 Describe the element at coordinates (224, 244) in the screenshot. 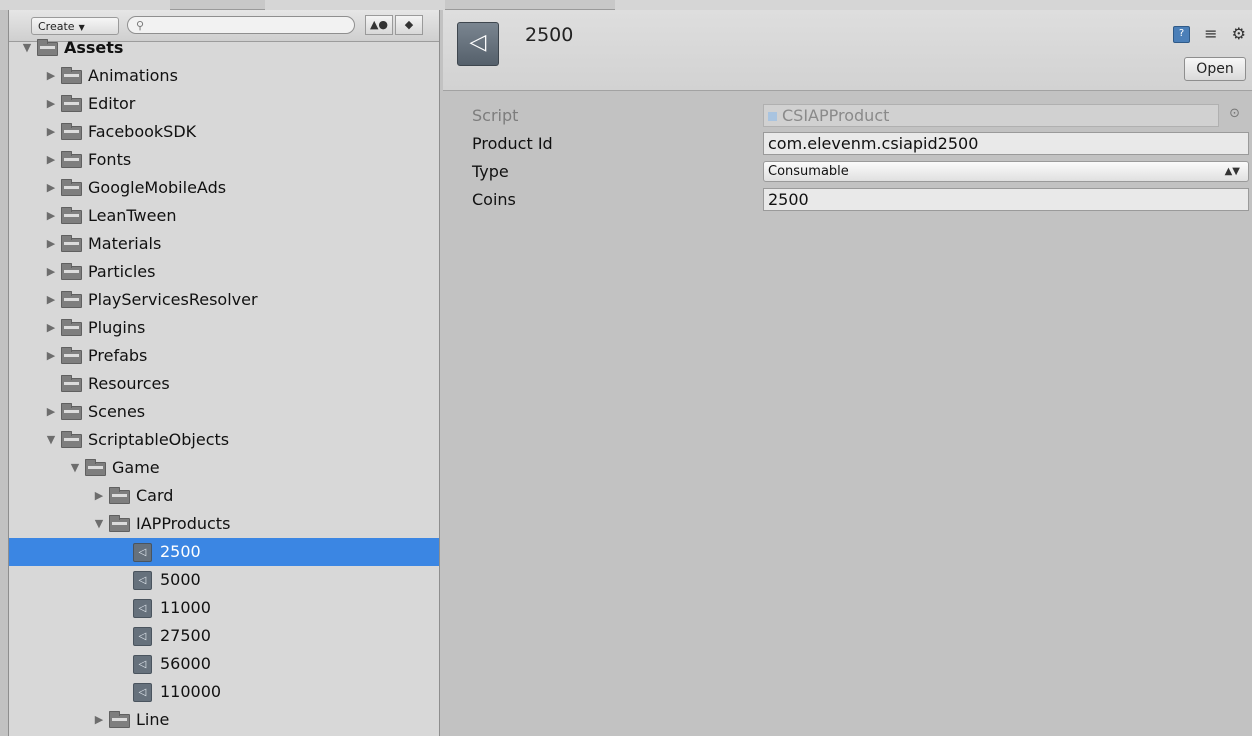

I see `folder-item: ▶ Materials` at that location.